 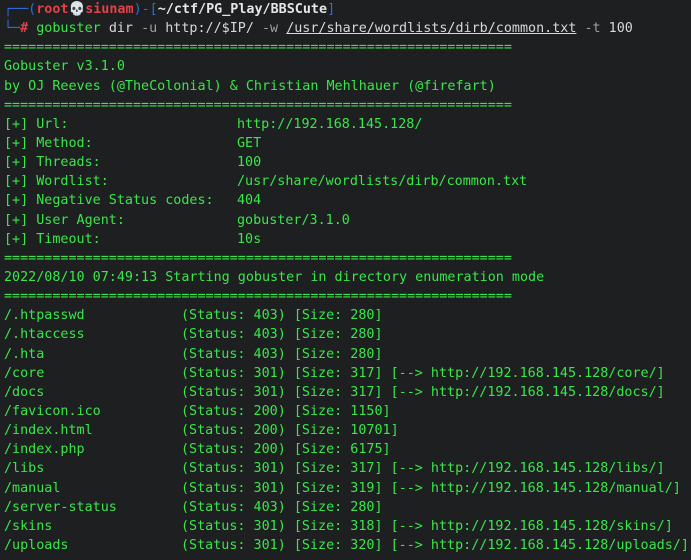 What do you see at coordinates (109, 201) in the screenshot?
I see `config-label: [+] Negative Status codes:` at bounding box center [109, 201].